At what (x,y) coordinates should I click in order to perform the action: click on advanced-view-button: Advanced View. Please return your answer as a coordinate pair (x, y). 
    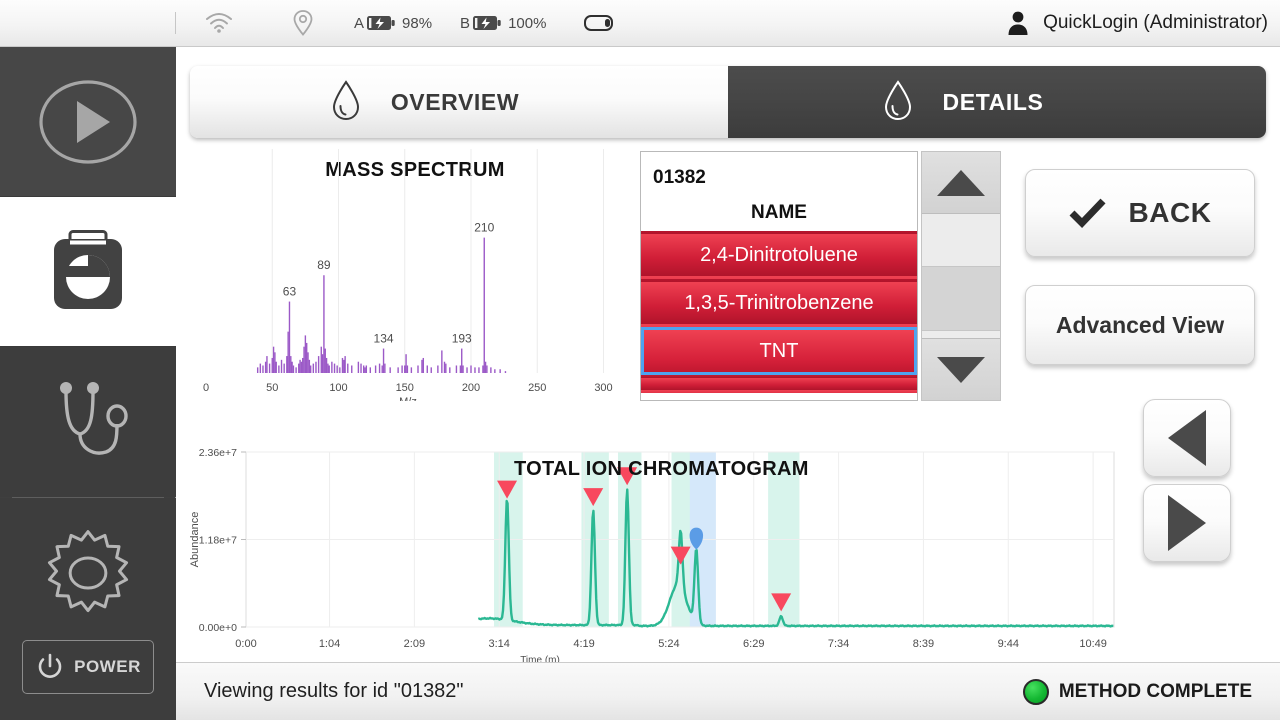
    Looking at the image, I should click on (1140, 325).